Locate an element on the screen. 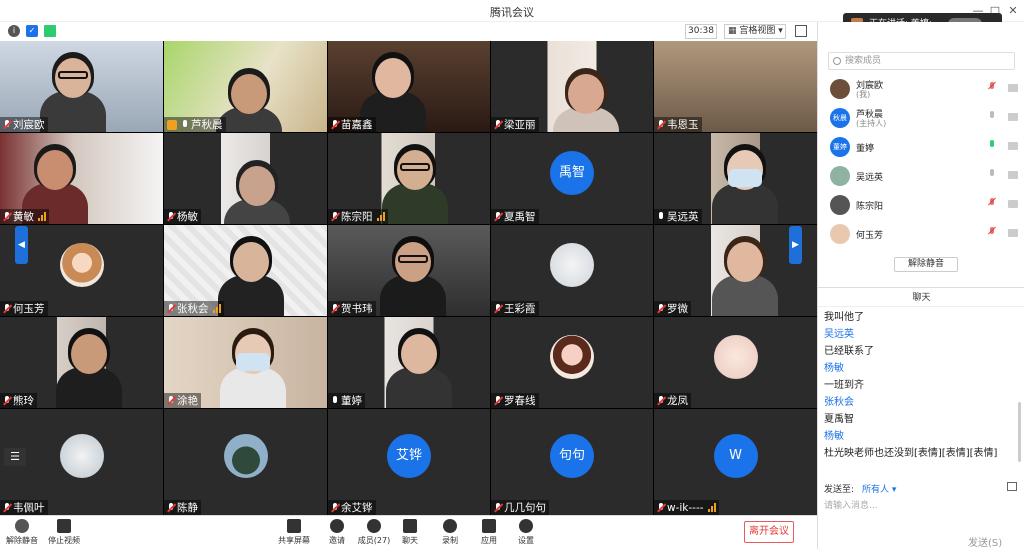 The height and width of the screenshot is (549, 1024). video-tile: 张秋会 is located at coordinates (245, 270).